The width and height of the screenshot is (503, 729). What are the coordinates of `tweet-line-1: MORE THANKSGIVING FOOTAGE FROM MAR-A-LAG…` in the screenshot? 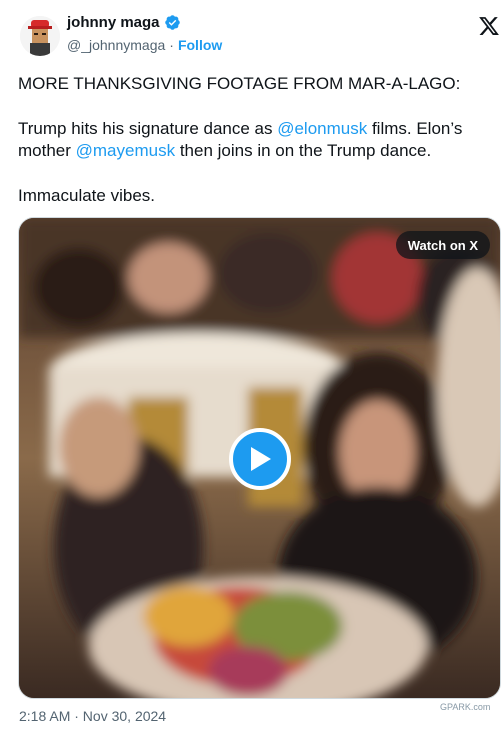 It's located at (239, 83).